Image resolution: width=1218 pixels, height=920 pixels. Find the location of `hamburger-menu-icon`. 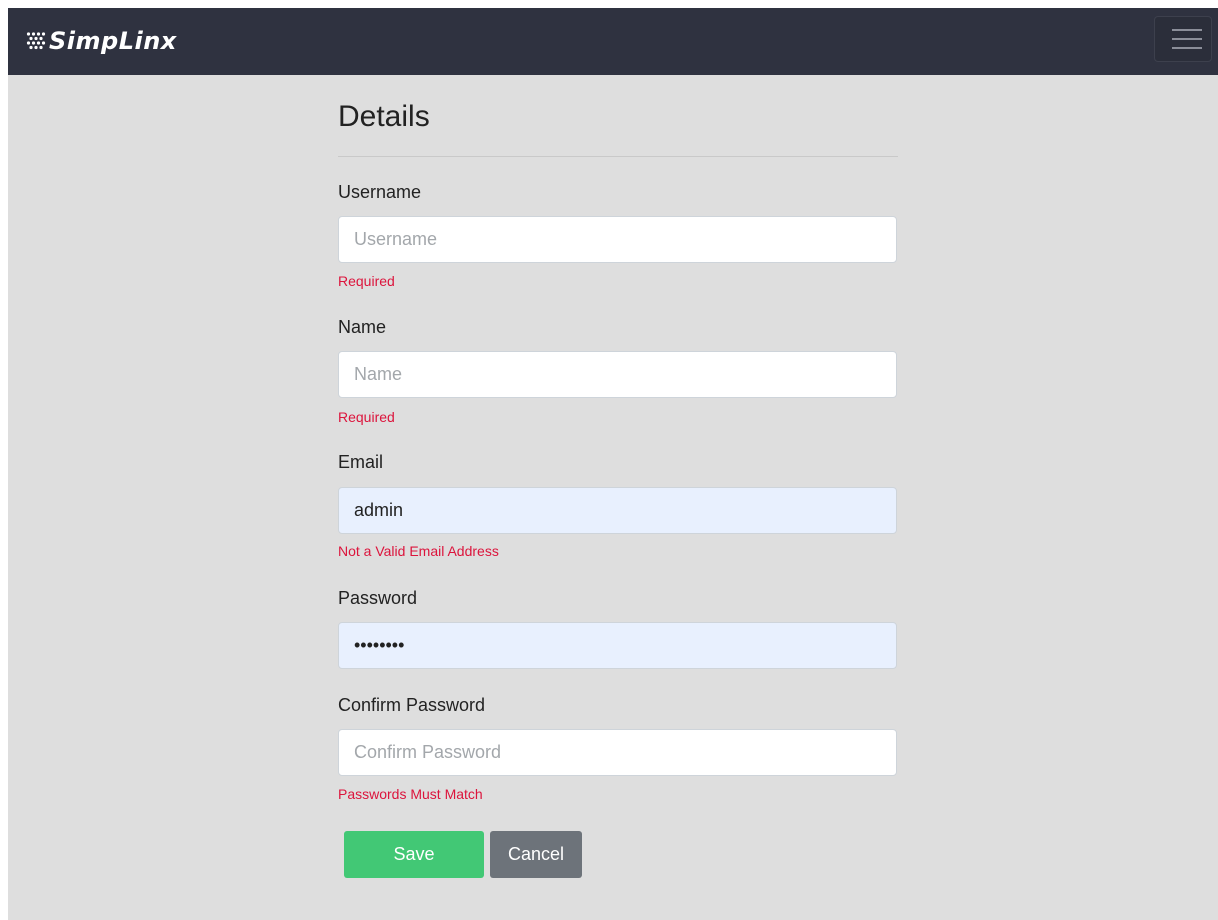

hamburger-menu-icon is located at coordinates (1187, 30).